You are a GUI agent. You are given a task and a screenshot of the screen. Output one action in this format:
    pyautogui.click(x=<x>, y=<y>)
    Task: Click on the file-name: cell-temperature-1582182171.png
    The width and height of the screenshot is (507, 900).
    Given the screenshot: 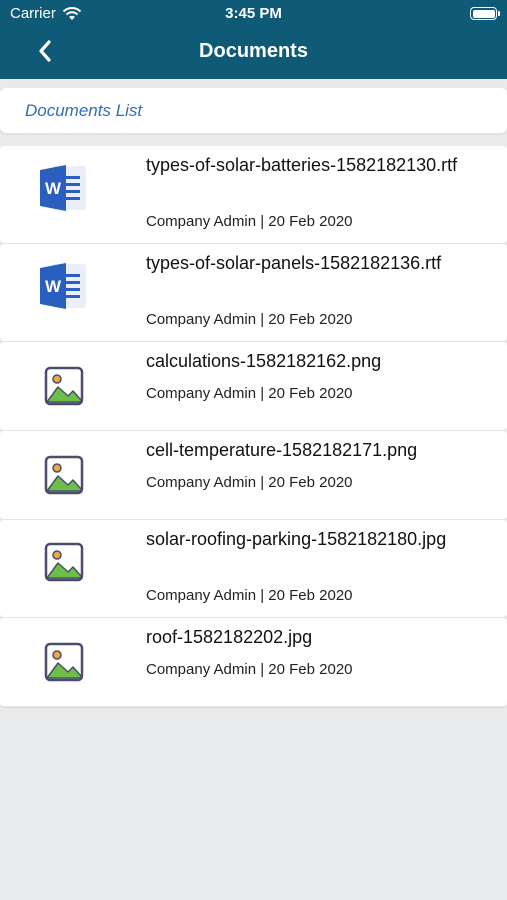 What is the action you would take?
    pyautogui.click(x=282, y=450)
    